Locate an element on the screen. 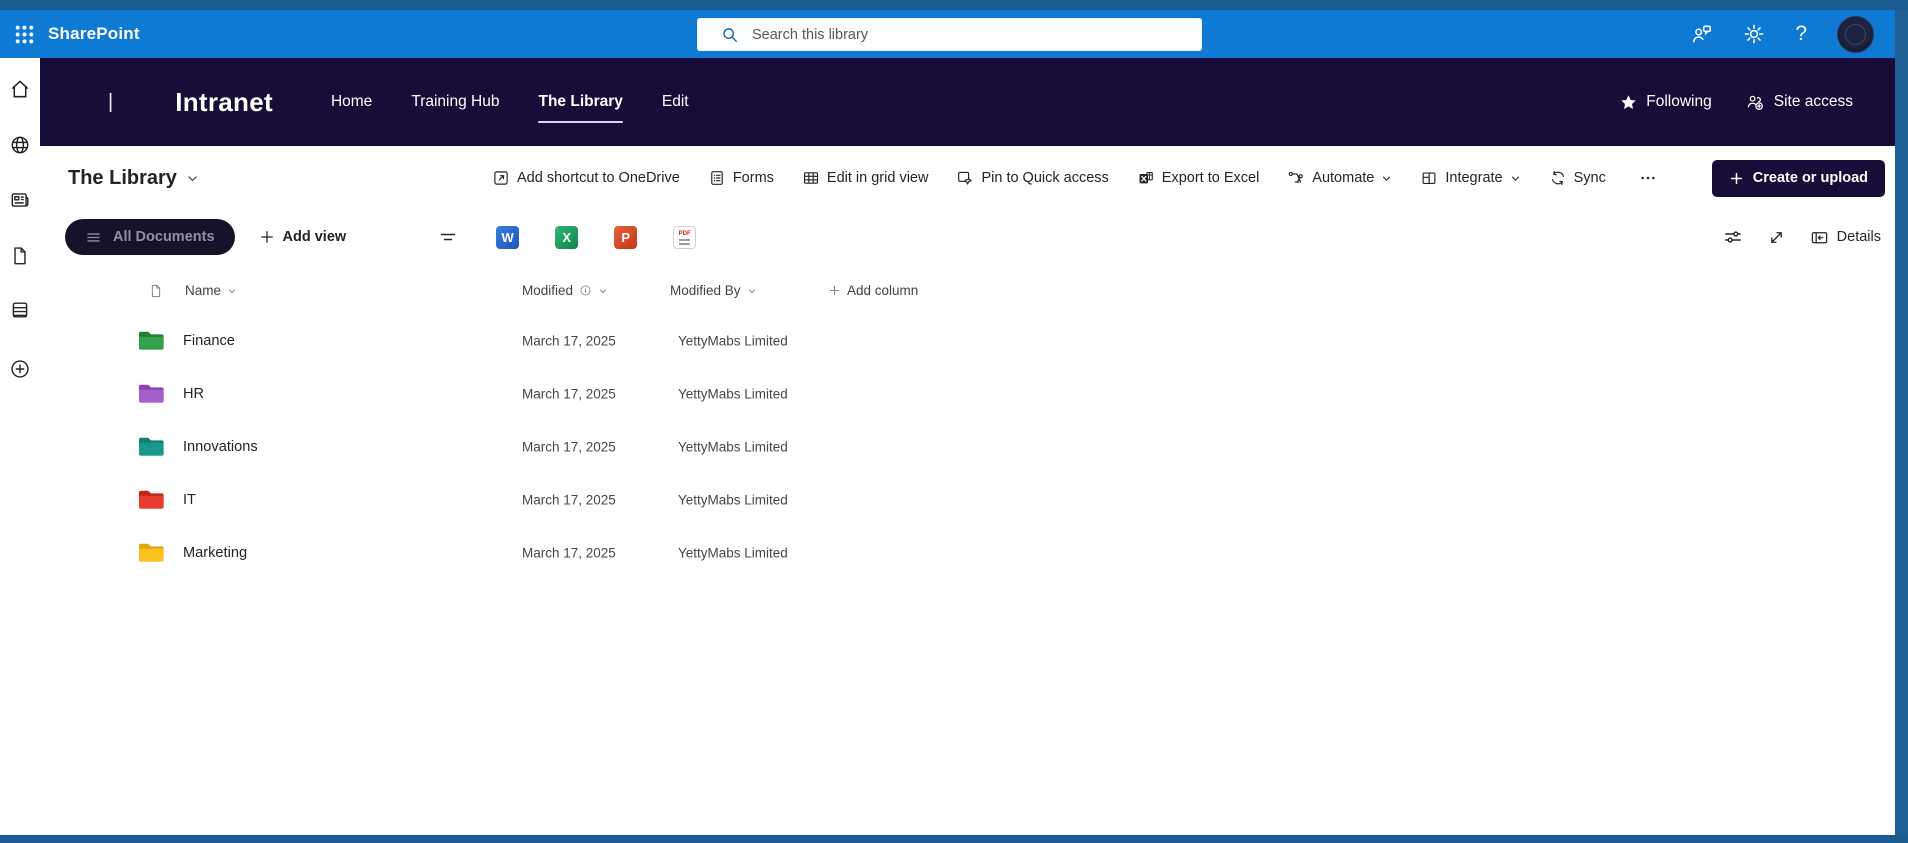 The width and height of the screenshot is (1908, 843). search-icon is located at coordinates (730, 35).